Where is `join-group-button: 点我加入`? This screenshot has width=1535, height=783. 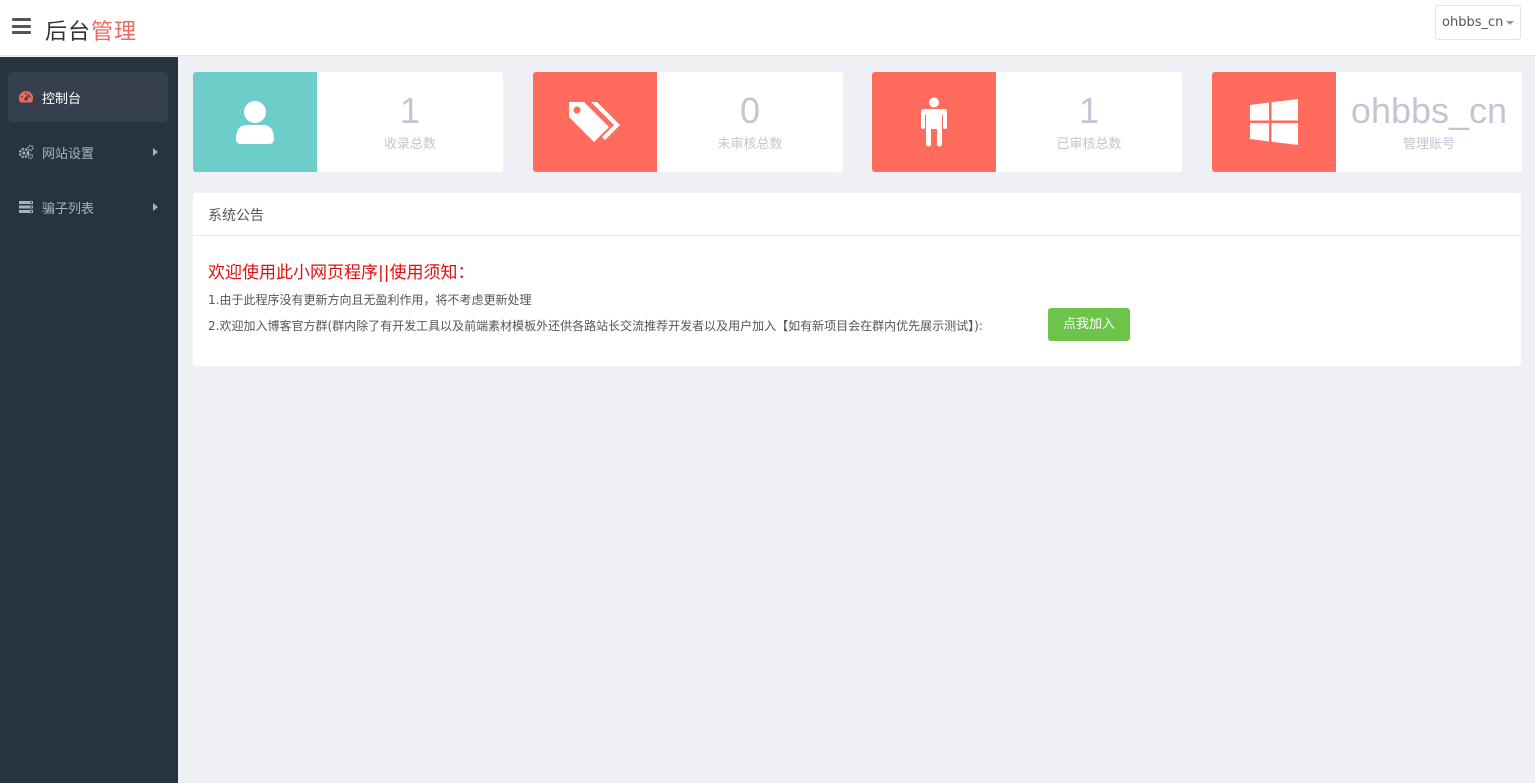 join-group-button: 点我加入 is located at coordinates (1089, 324).